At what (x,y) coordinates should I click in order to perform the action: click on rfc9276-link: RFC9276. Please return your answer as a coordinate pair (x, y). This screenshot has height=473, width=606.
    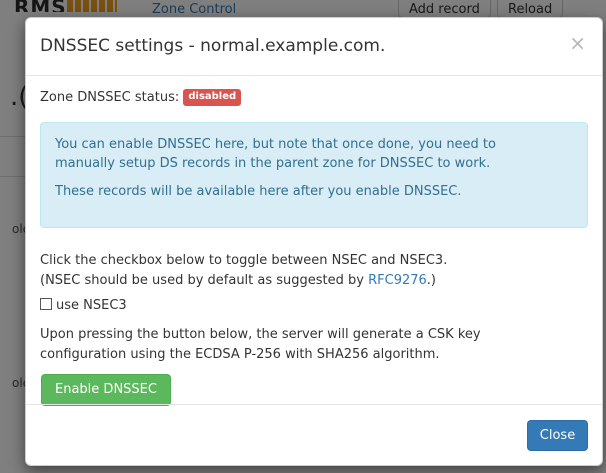
    Looking at the image, I should click on (397, 280).